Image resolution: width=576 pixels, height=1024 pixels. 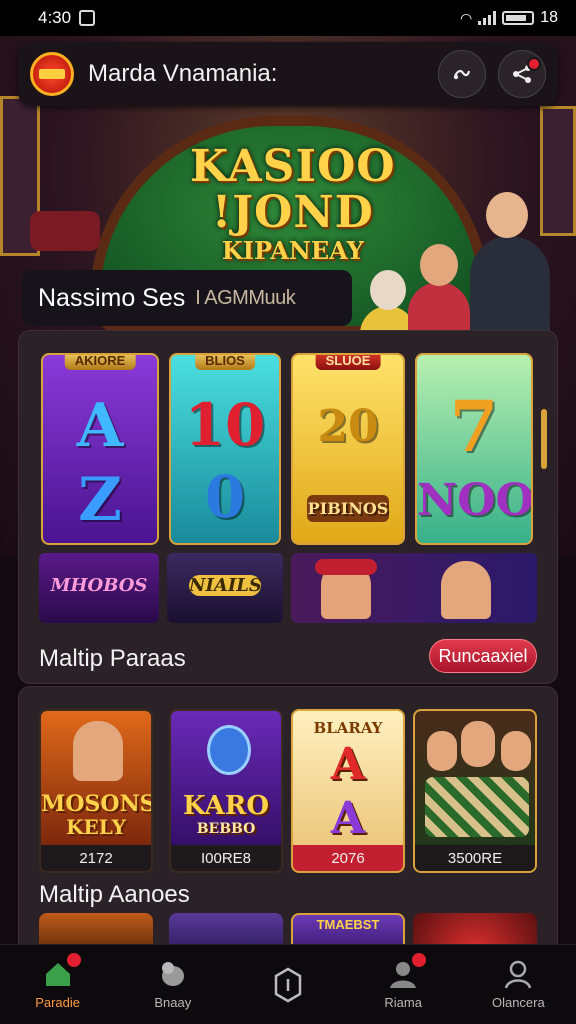 What do you see at coordinates (226, 806) in the screenshot?
I see `game-card-name: KARO` at bounding box center [226, 806].